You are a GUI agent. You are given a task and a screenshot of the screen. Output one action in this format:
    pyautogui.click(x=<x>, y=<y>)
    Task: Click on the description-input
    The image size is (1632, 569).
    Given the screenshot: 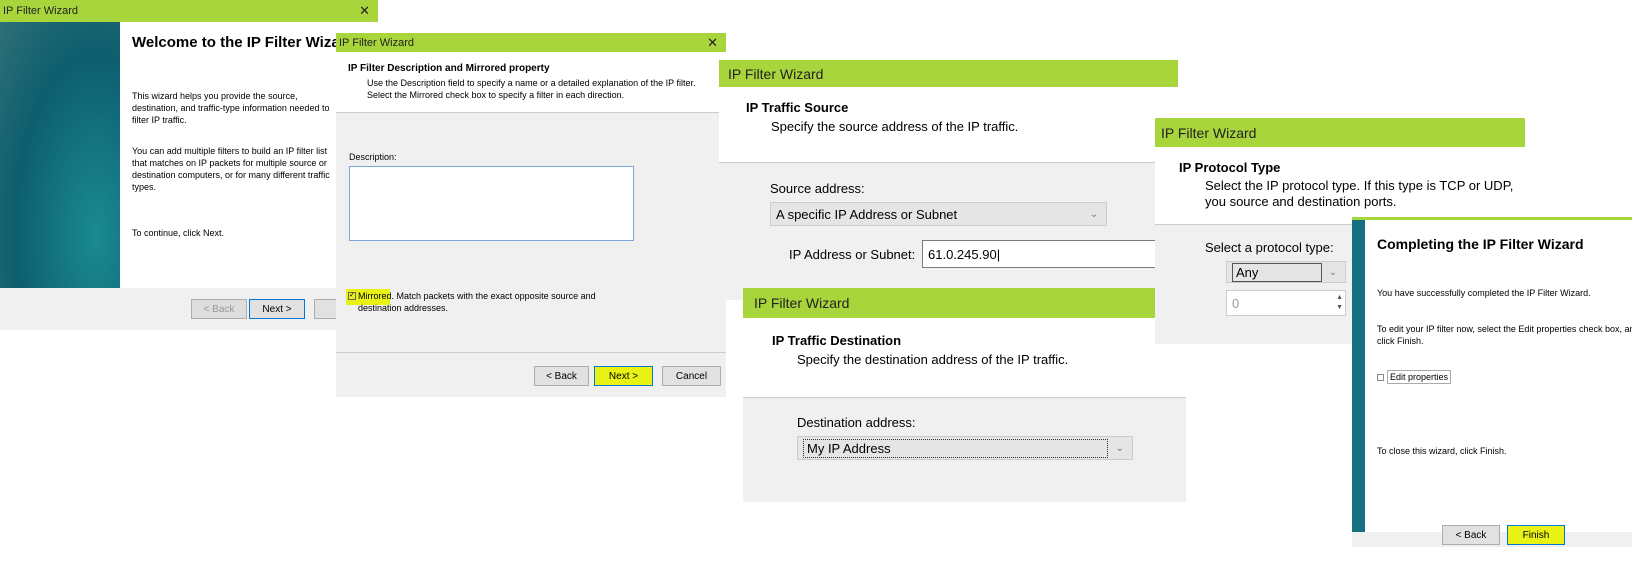 What is the action you would take?
    pyautogui.click(x=491, y=203)
    